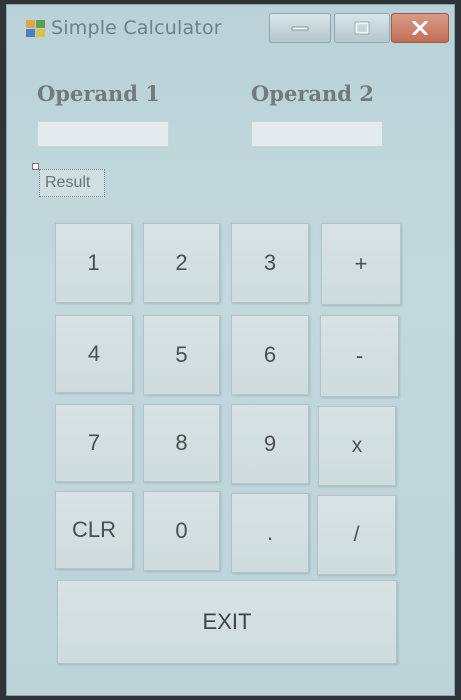 Image resolution: width=461 pixels, height=700 pixels. I want to click on minimize-button, so click(300, 28).